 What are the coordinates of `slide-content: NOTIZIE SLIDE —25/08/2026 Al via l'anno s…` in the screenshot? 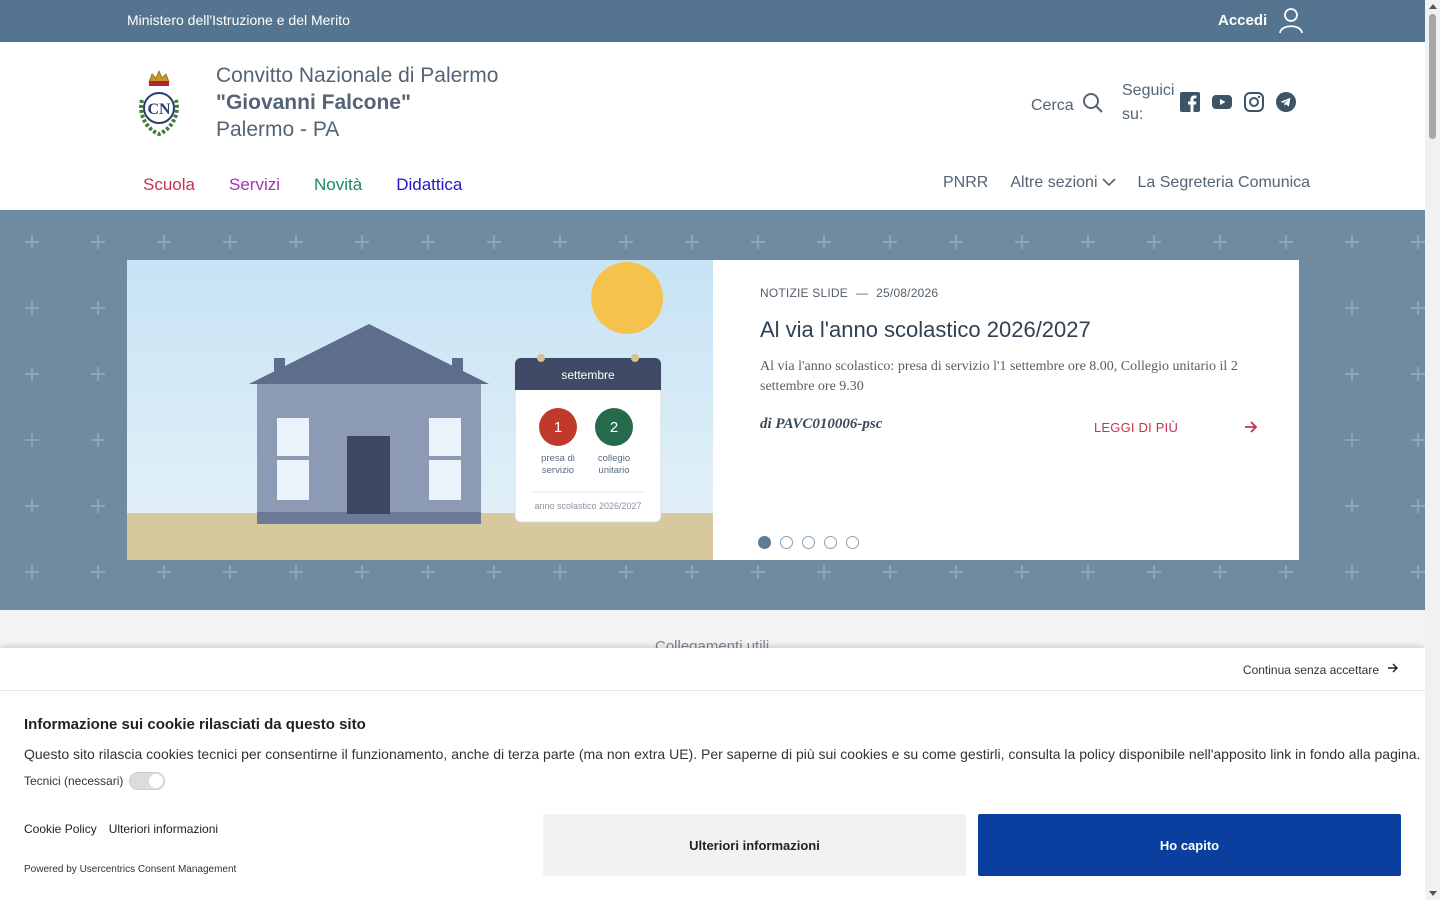 It's located at (1006, 410).